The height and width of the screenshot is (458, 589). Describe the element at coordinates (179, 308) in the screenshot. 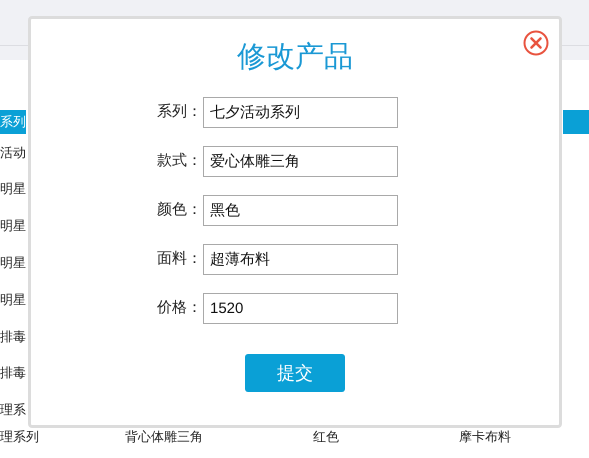

I see `field-label: 价格：` at that location.